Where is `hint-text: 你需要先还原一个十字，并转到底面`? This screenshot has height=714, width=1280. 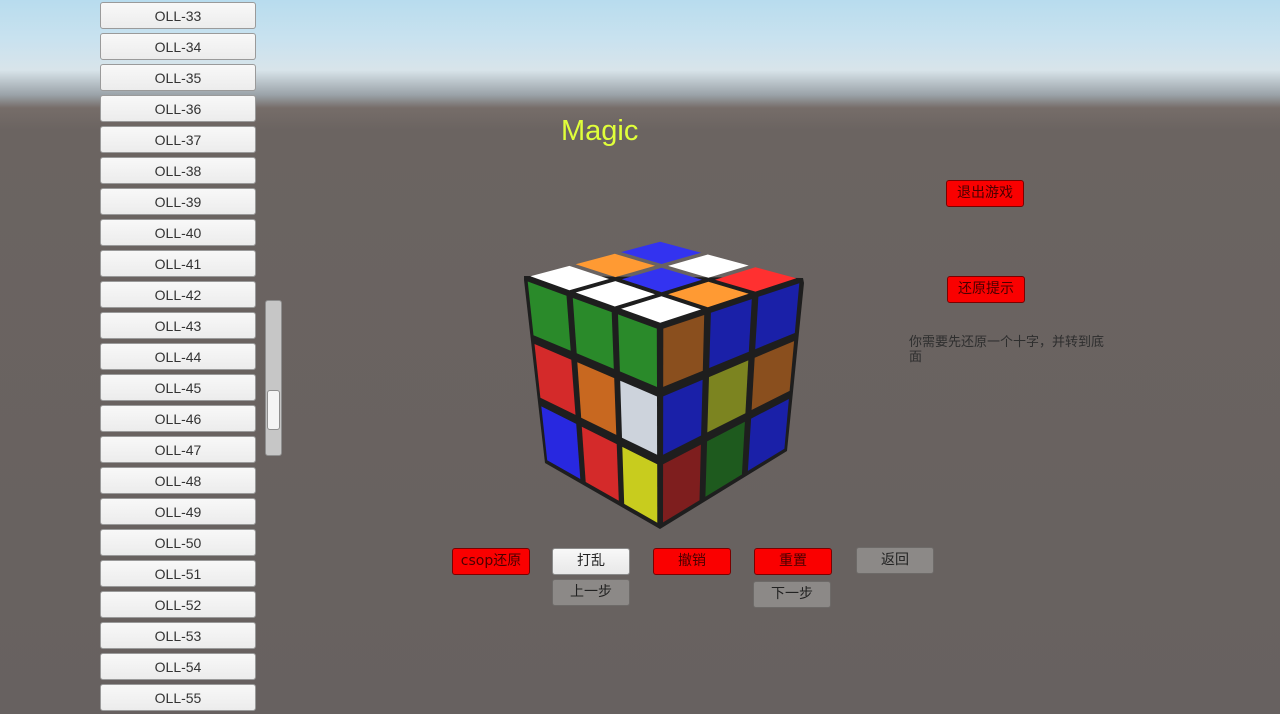 hint-text: 你需要先还原一个十字，并转到底面 is located at coordinates (1007, 350).